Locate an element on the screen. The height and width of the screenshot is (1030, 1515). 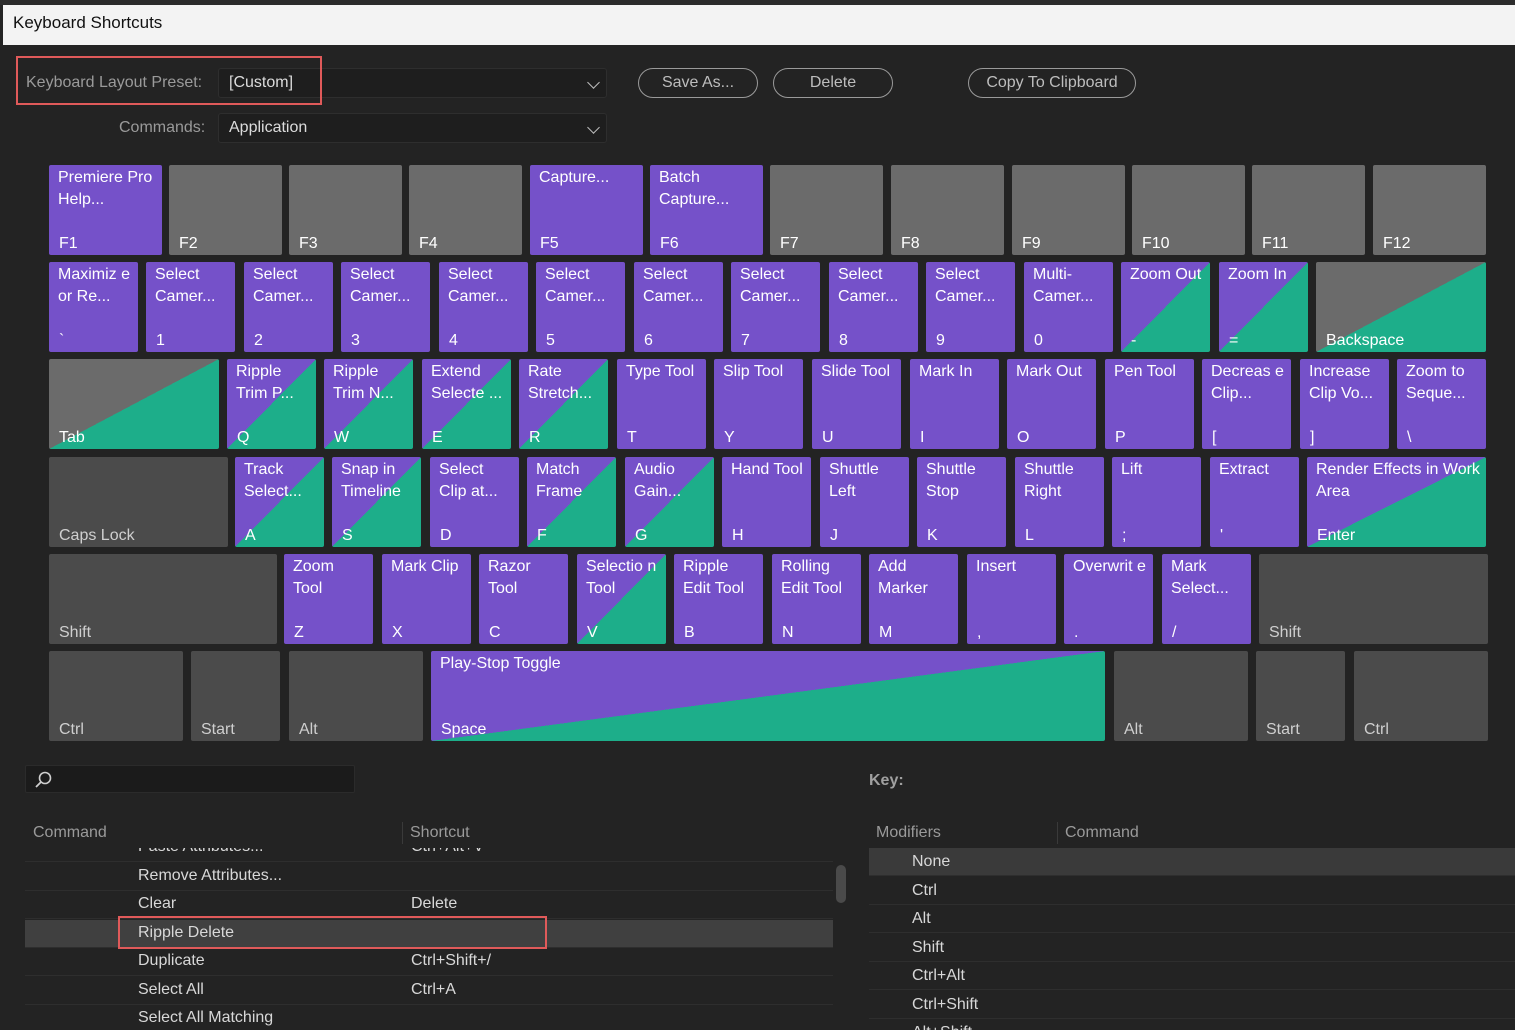
modifier-row: None is located at coordinates (1192, 862).